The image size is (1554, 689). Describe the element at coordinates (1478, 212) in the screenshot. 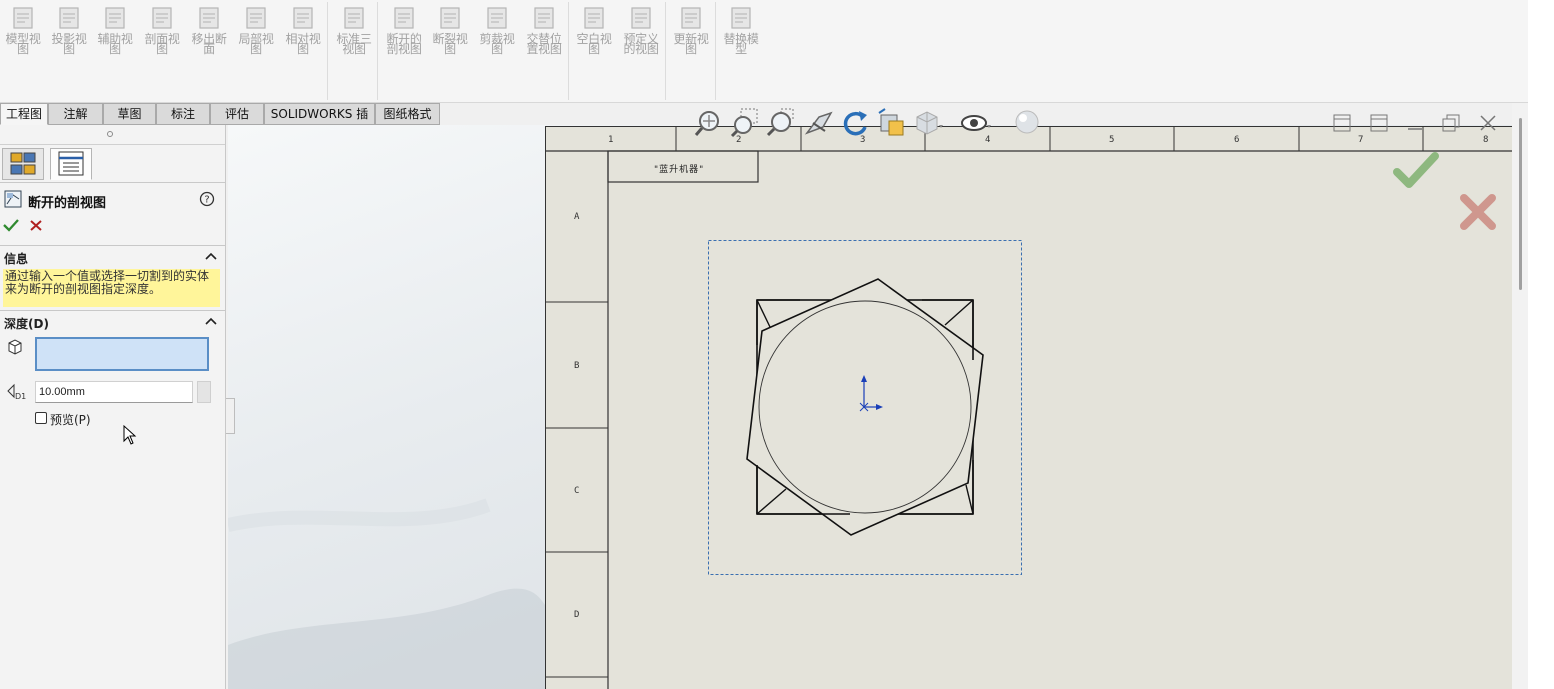

I see `confirm-cancel-icon` at that location.